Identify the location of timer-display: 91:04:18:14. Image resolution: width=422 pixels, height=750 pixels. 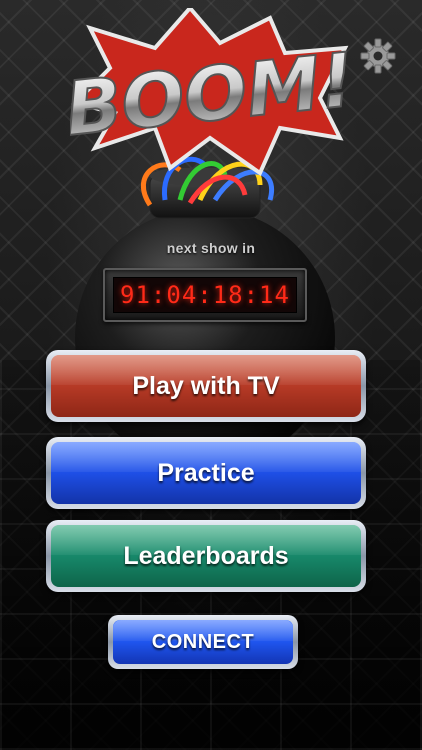
(205, 295).